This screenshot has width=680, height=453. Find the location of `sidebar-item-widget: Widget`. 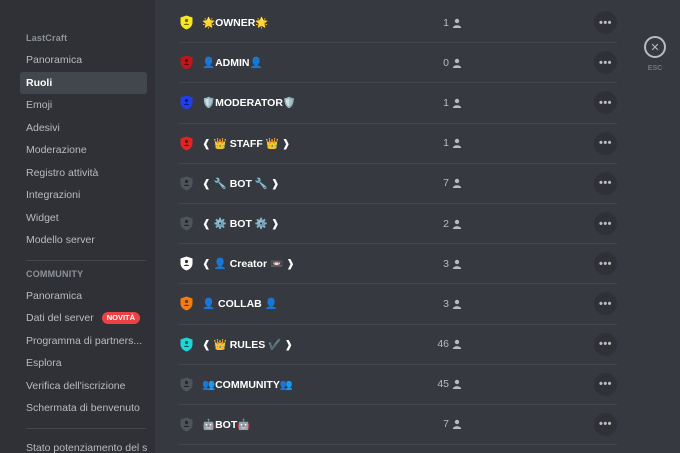

sidebar-item-widget: Widget is located at coordinates (83, 218).